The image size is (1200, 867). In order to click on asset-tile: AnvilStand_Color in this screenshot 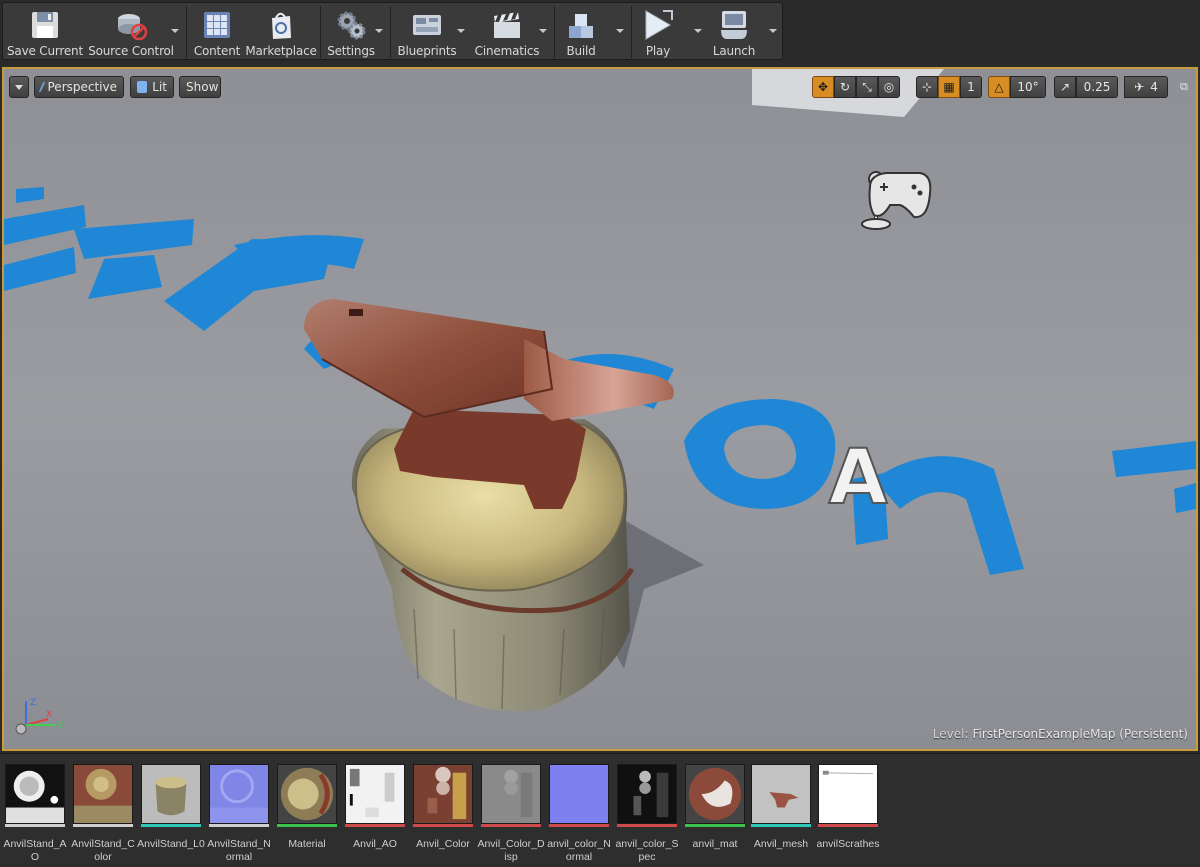, I will do `click(103, 814)`.